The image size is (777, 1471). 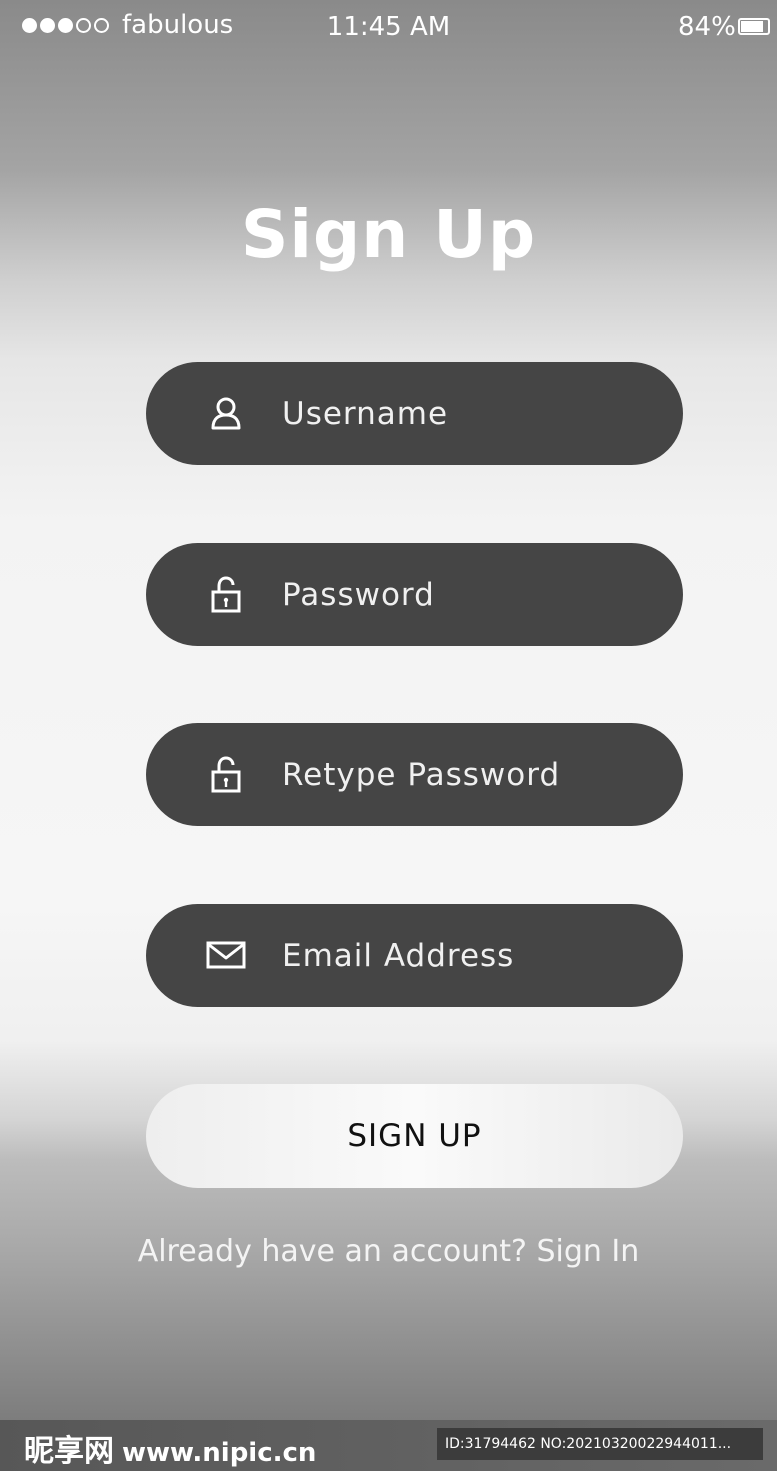 What do you see at coordinates (754, 26) in the screenshot?
I see `battery-icon` at bounding box center [754, 26].